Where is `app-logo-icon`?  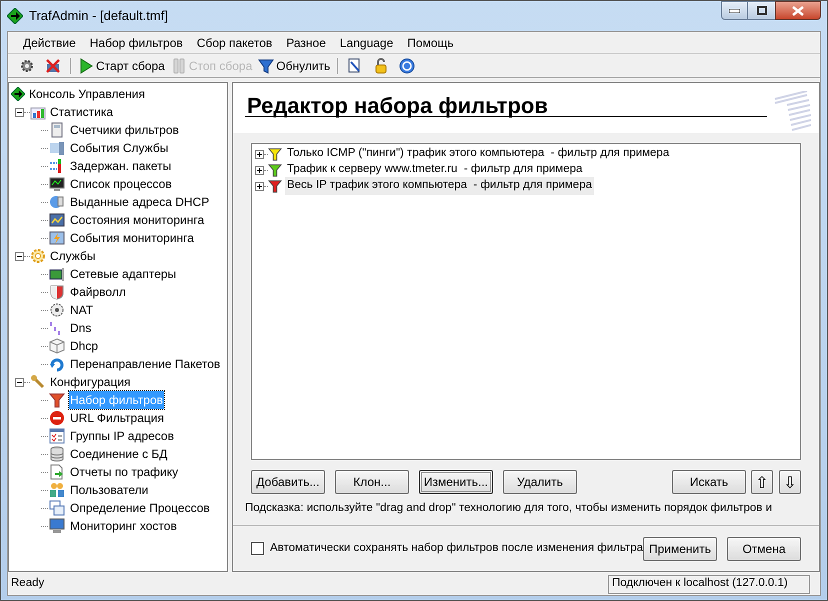
app-logo-icon is located at coordinates (15, 16).